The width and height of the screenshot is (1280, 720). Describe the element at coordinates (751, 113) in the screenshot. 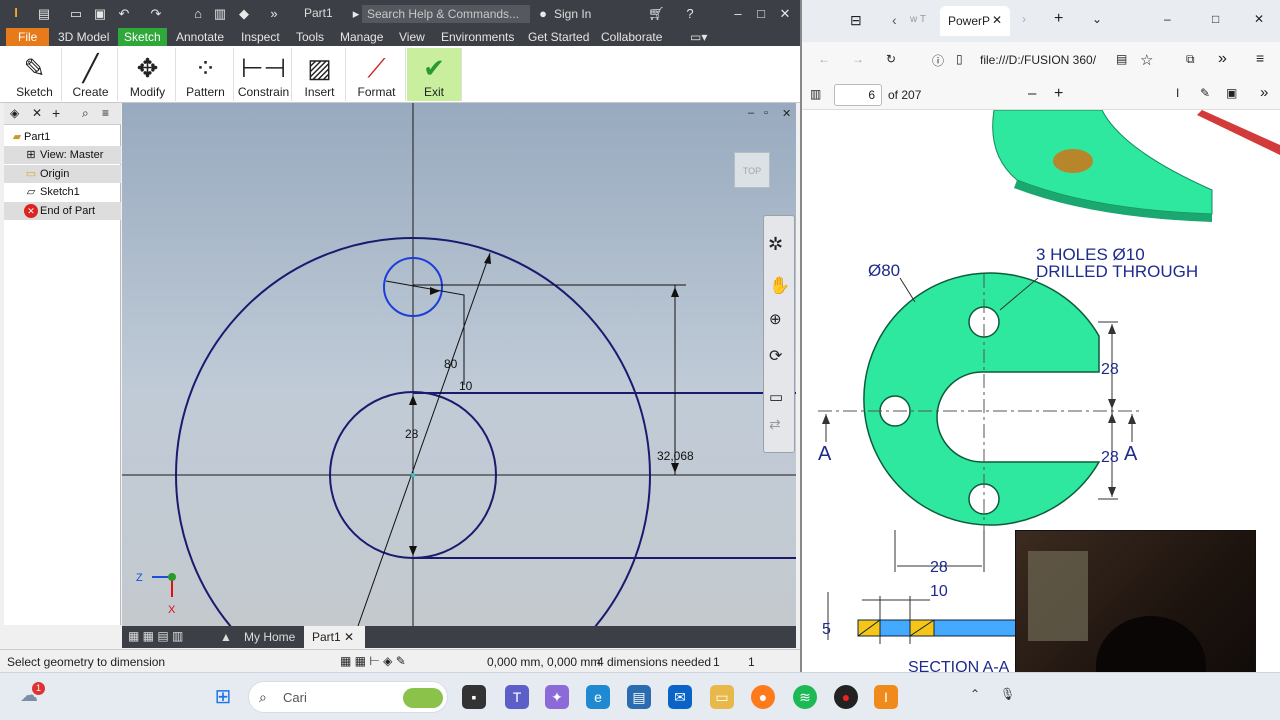

I see `viewport-minimize-icon: –` at that location.